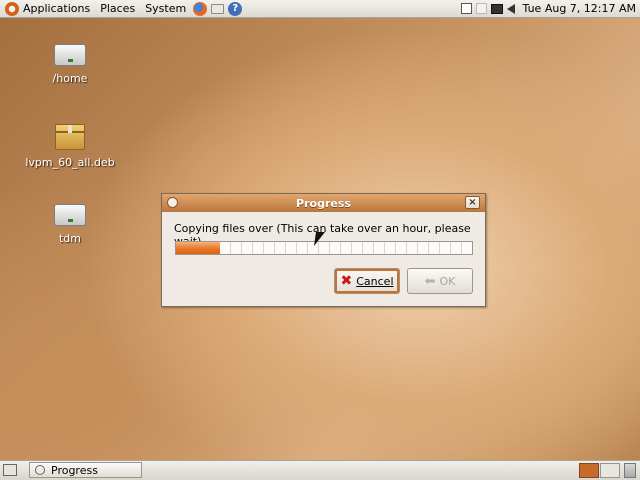 This screenshot has height=480, width=640. I want to click on volume-icon, so click(510, 8).